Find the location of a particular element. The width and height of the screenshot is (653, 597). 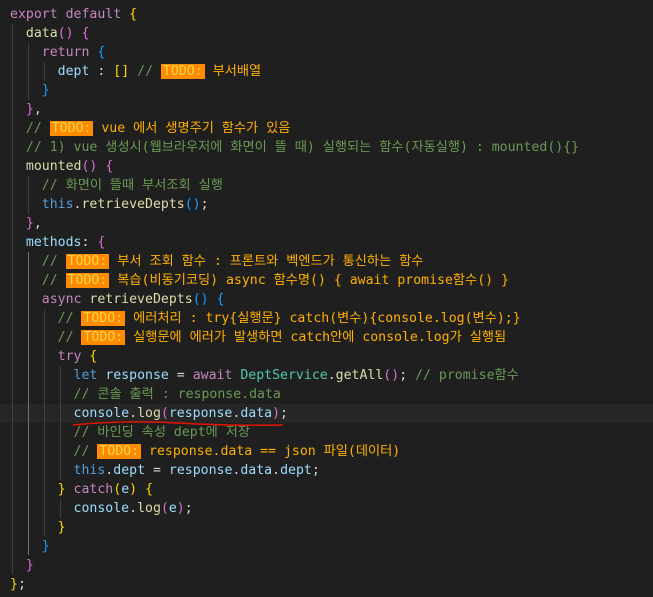

code-line: this.dept = response.data.dept; is located at coordinates (196, 470).